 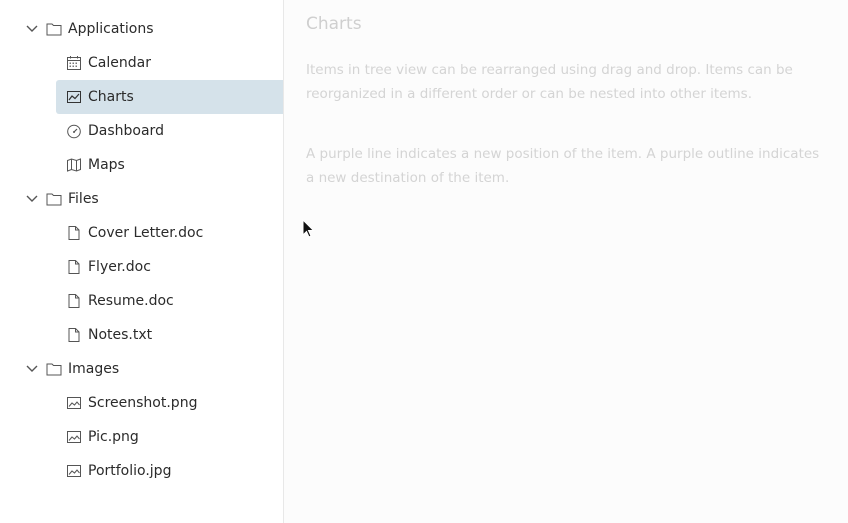 What do you see at coordinates (120, 335) in the screenshot?
I see `tree-item-label: Notes.txt` at bounding box center [120, 335].